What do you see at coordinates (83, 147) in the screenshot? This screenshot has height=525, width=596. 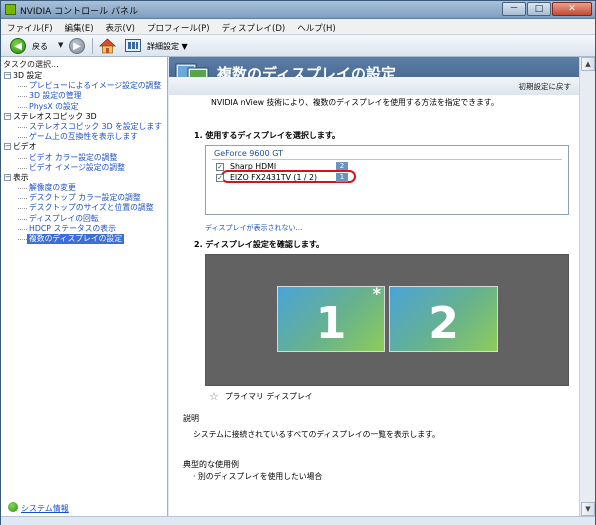 I see `category-video: − ビデオ` at bounding box center [83, 147].